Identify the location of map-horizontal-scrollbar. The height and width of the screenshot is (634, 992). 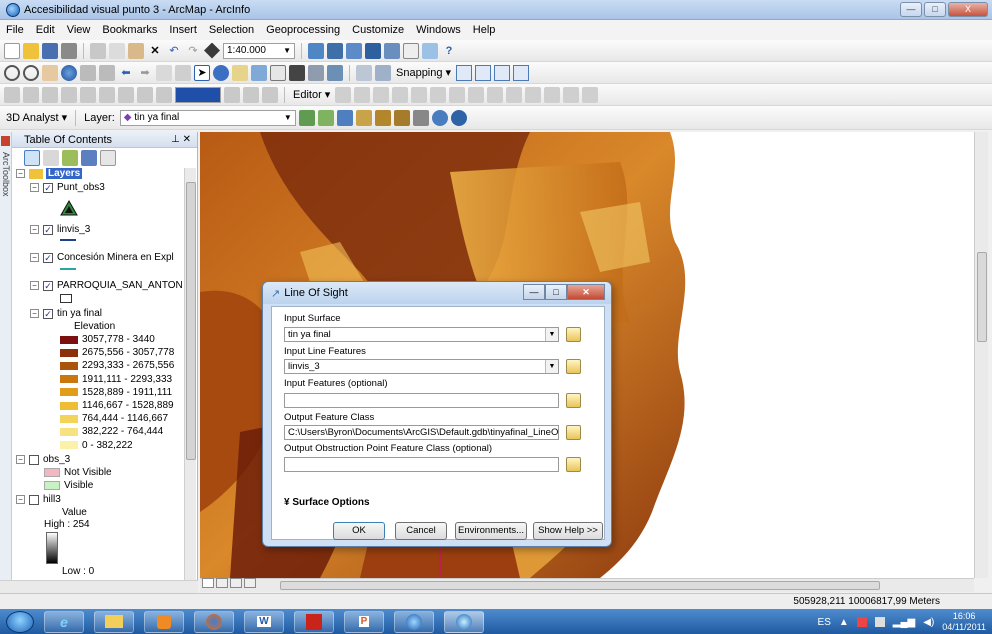
(587, 585).